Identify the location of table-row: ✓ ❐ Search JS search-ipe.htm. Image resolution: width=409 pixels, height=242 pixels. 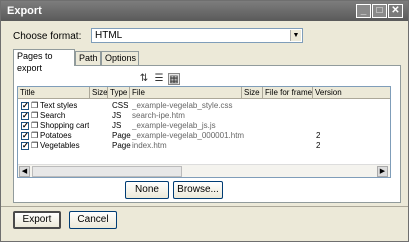
(204, 116).